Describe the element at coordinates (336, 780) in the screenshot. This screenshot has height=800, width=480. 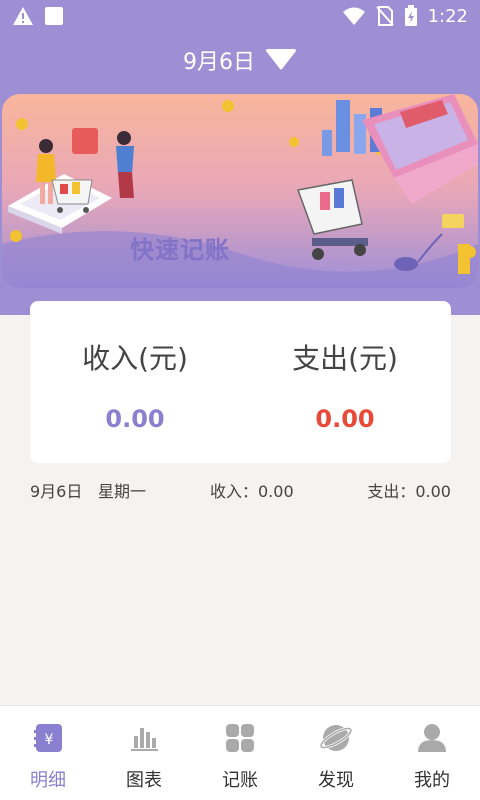
I see `tab-discover-label: 发现` at that location.